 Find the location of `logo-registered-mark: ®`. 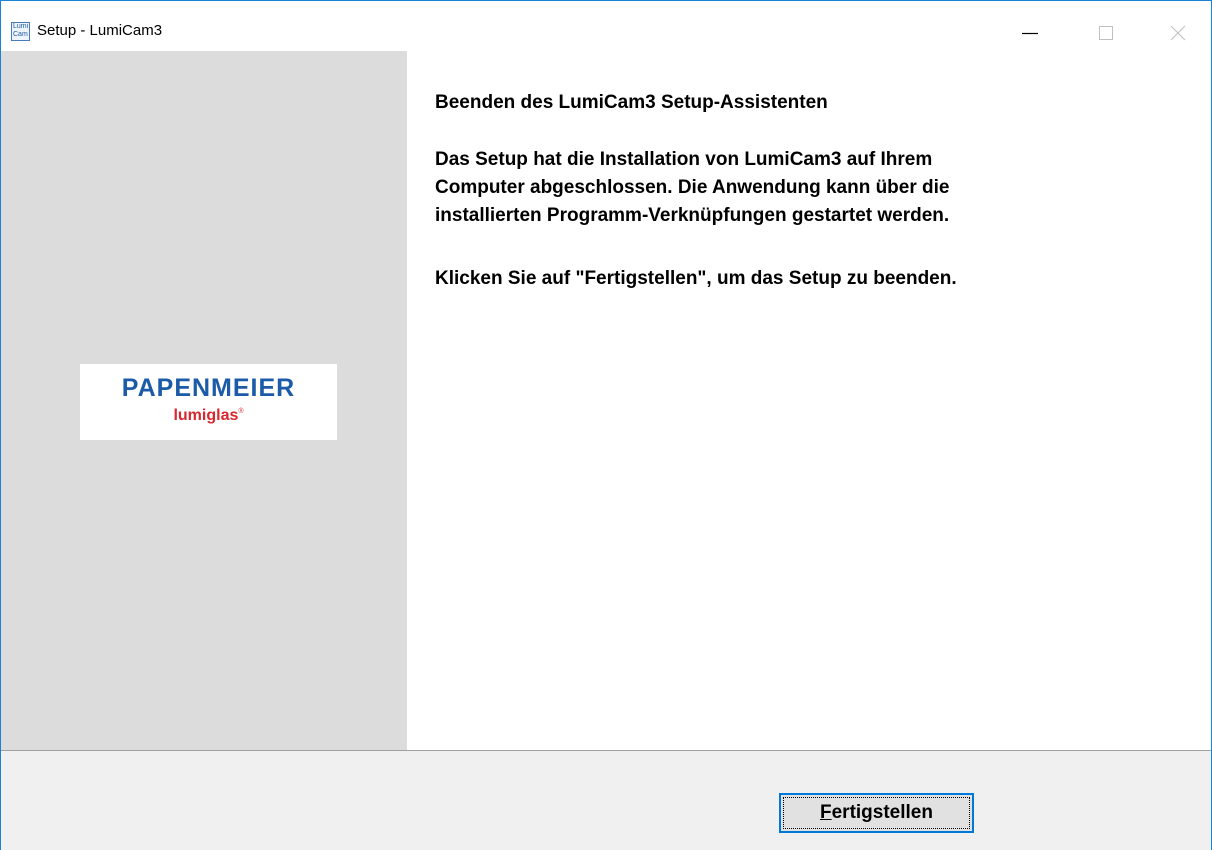

logo-registered-mark: ® is located at coordinates (241, 411).